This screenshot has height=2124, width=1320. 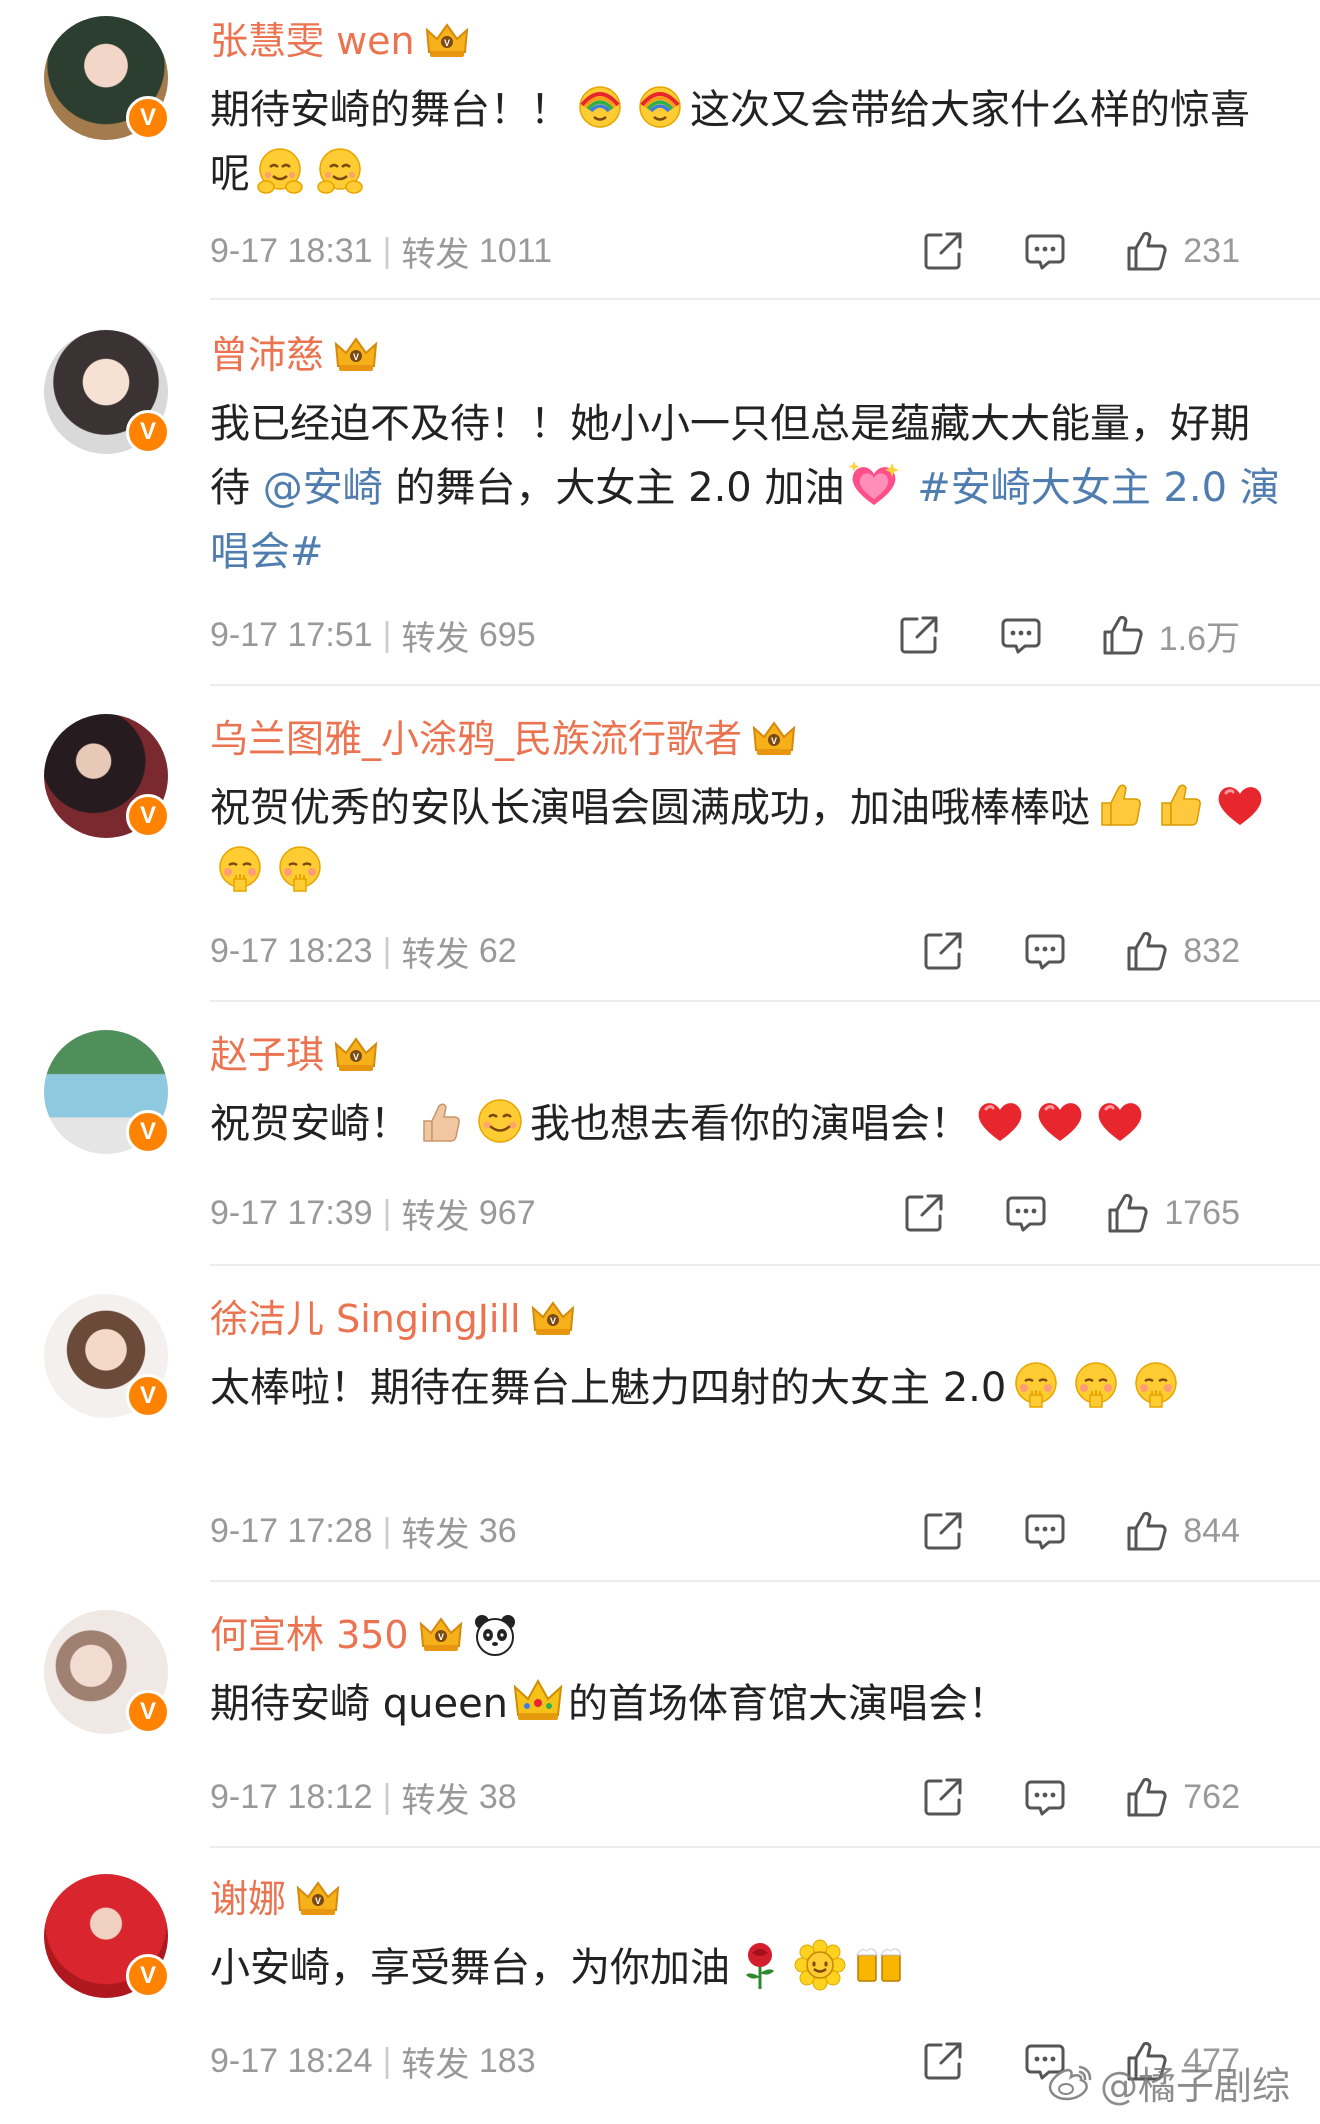 What do you see at coordinates (765, 1124) in the screenshot?
I see `comment-text: 祝贺安崎！ 我也想去看你的演唱会！` at bounding box center [765, 1124].